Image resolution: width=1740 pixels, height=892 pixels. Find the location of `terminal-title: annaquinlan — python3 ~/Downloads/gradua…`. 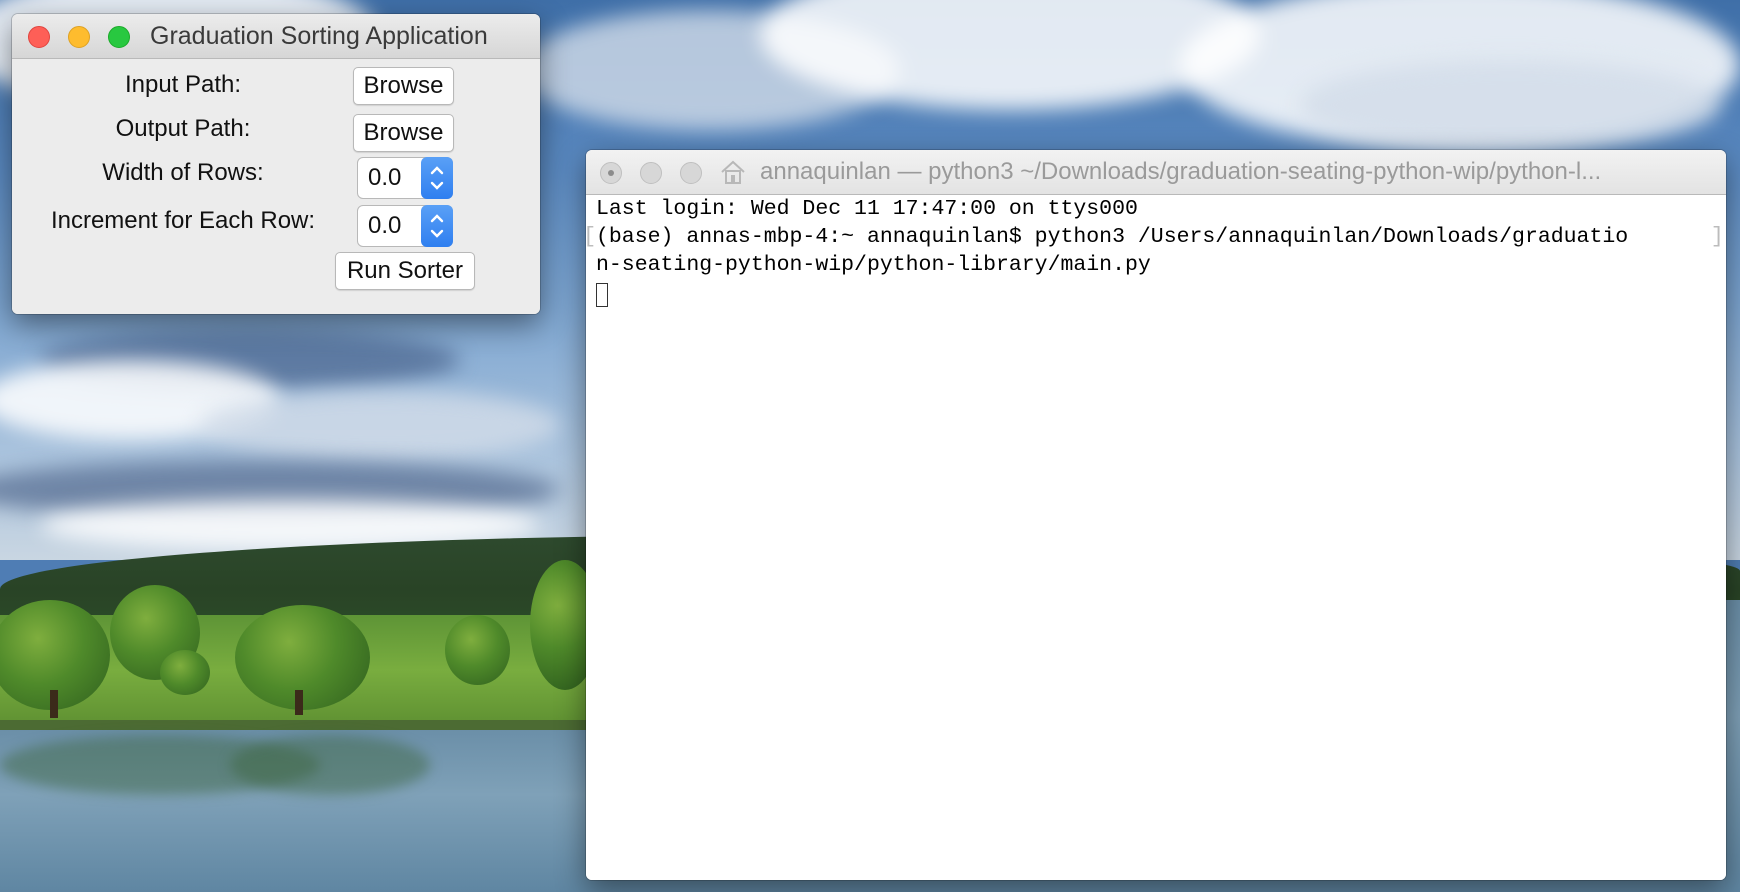

terminal-title: annaquinlan — python3 ~/Downloads/gradua… is located at coordinates (1181, 171).